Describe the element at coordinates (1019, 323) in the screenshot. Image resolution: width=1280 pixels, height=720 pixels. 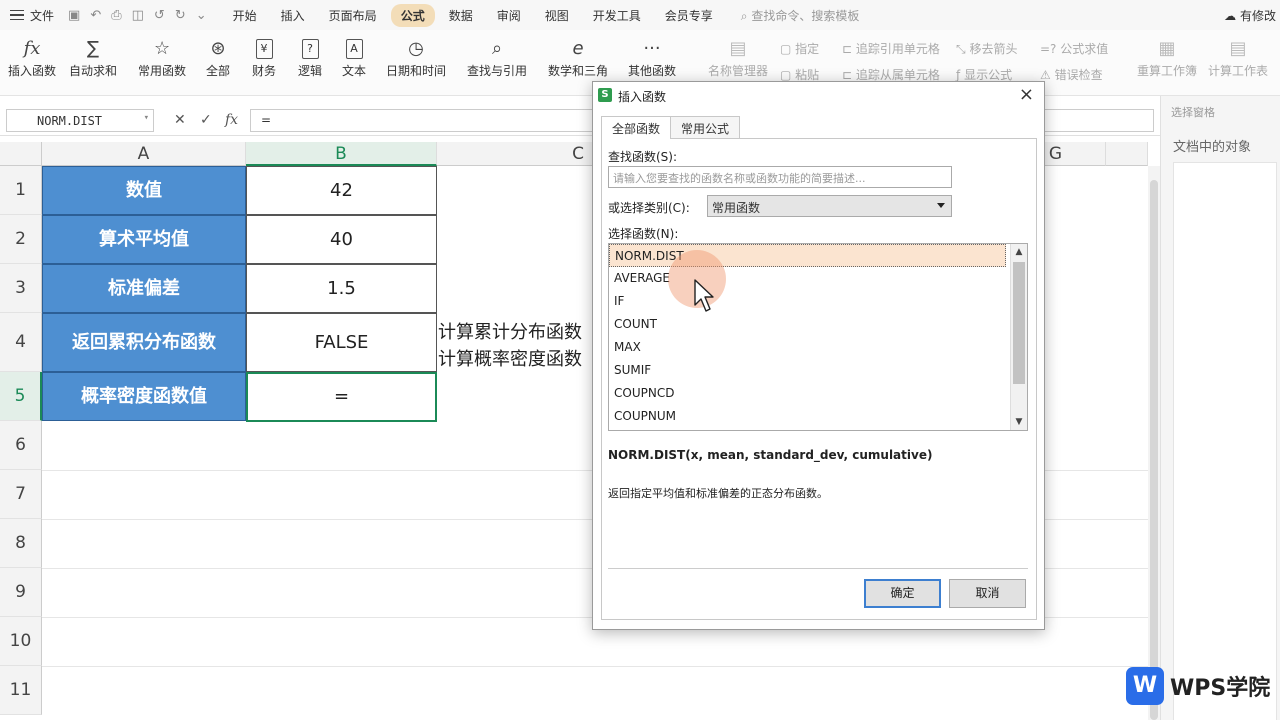
I see `function-list-scroll-thumb` at that location.